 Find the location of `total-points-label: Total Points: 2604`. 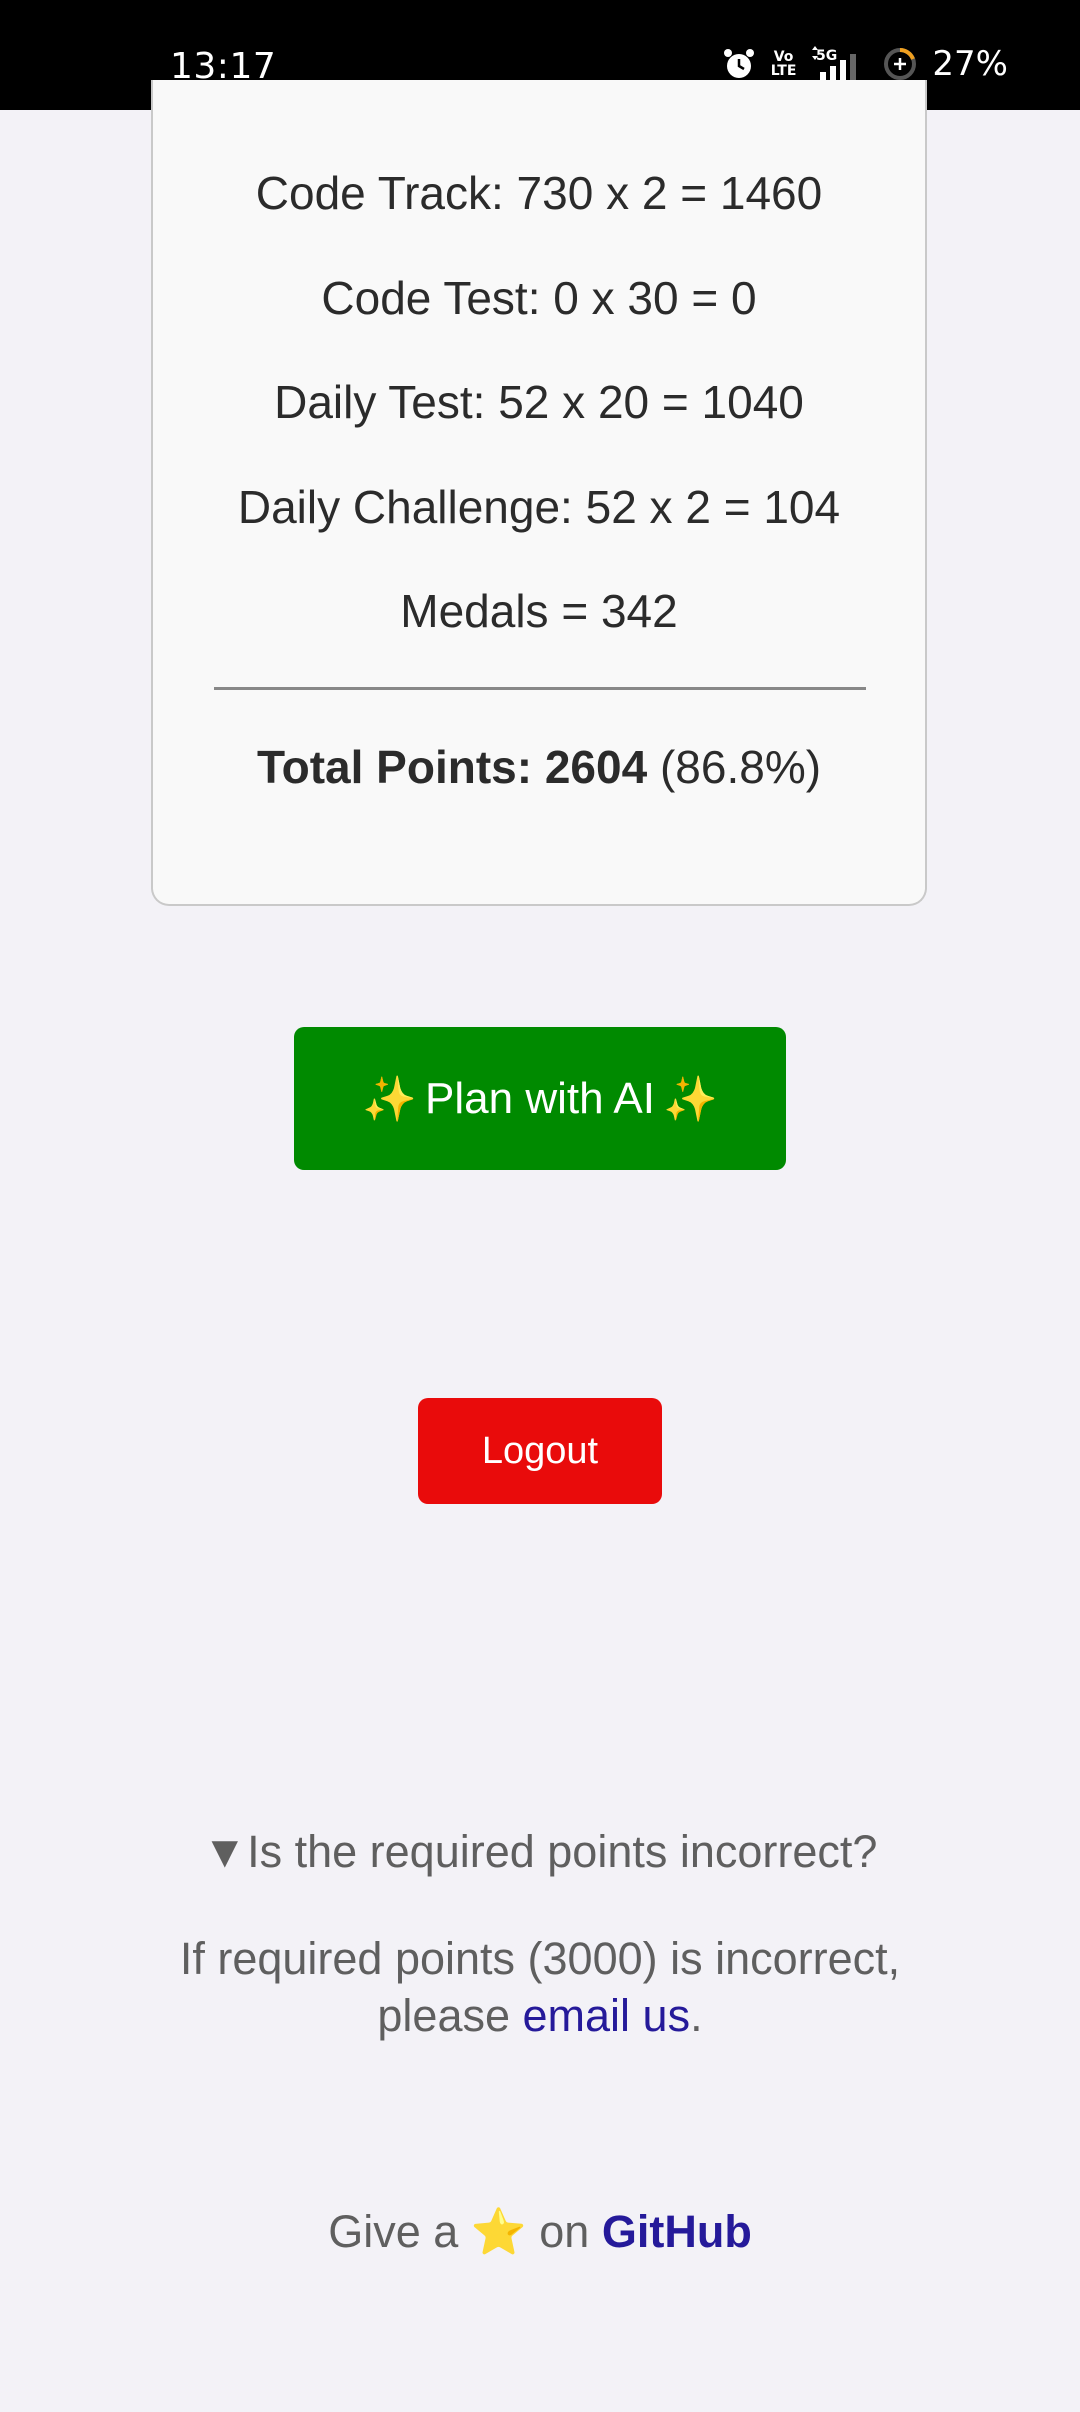

total-points-label: Total Points: 2604 is located at coordinates (452, 767).